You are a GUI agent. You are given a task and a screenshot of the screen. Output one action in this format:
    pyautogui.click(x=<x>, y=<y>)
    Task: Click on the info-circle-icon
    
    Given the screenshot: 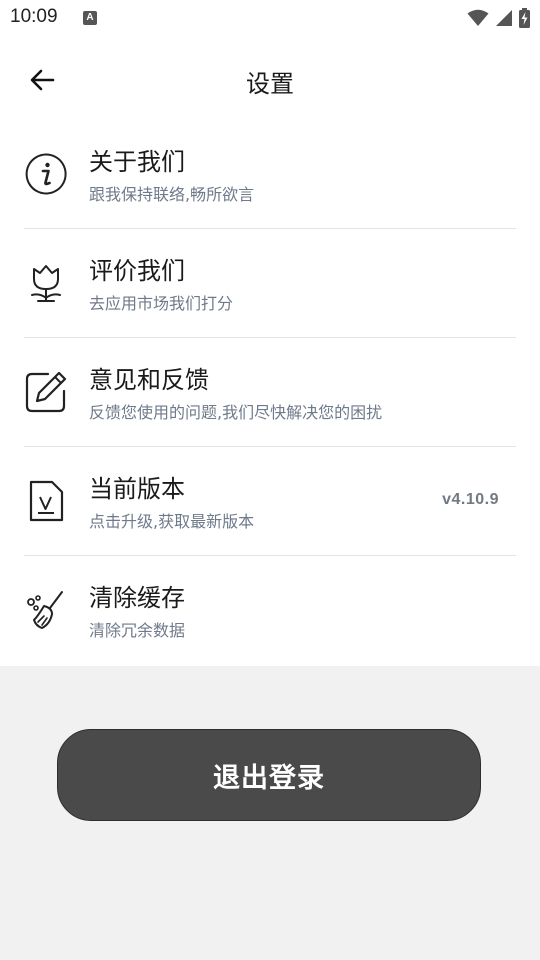 What is the action you would take?
    pyautogui.click(x=46, y=174)
    